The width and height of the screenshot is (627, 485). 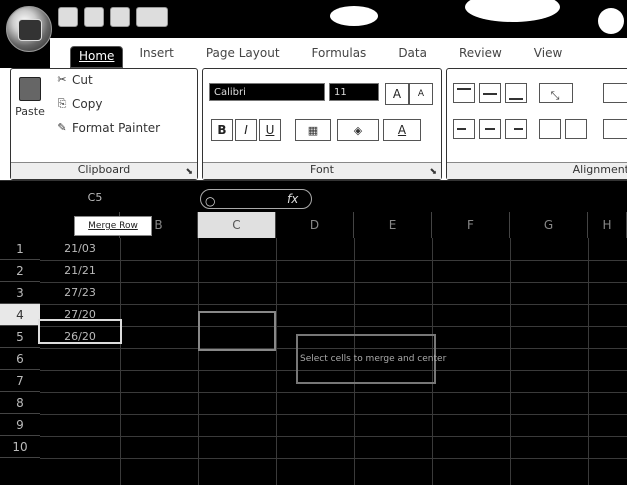 I want to click on row-header: 3, so click(x=20, y=293).